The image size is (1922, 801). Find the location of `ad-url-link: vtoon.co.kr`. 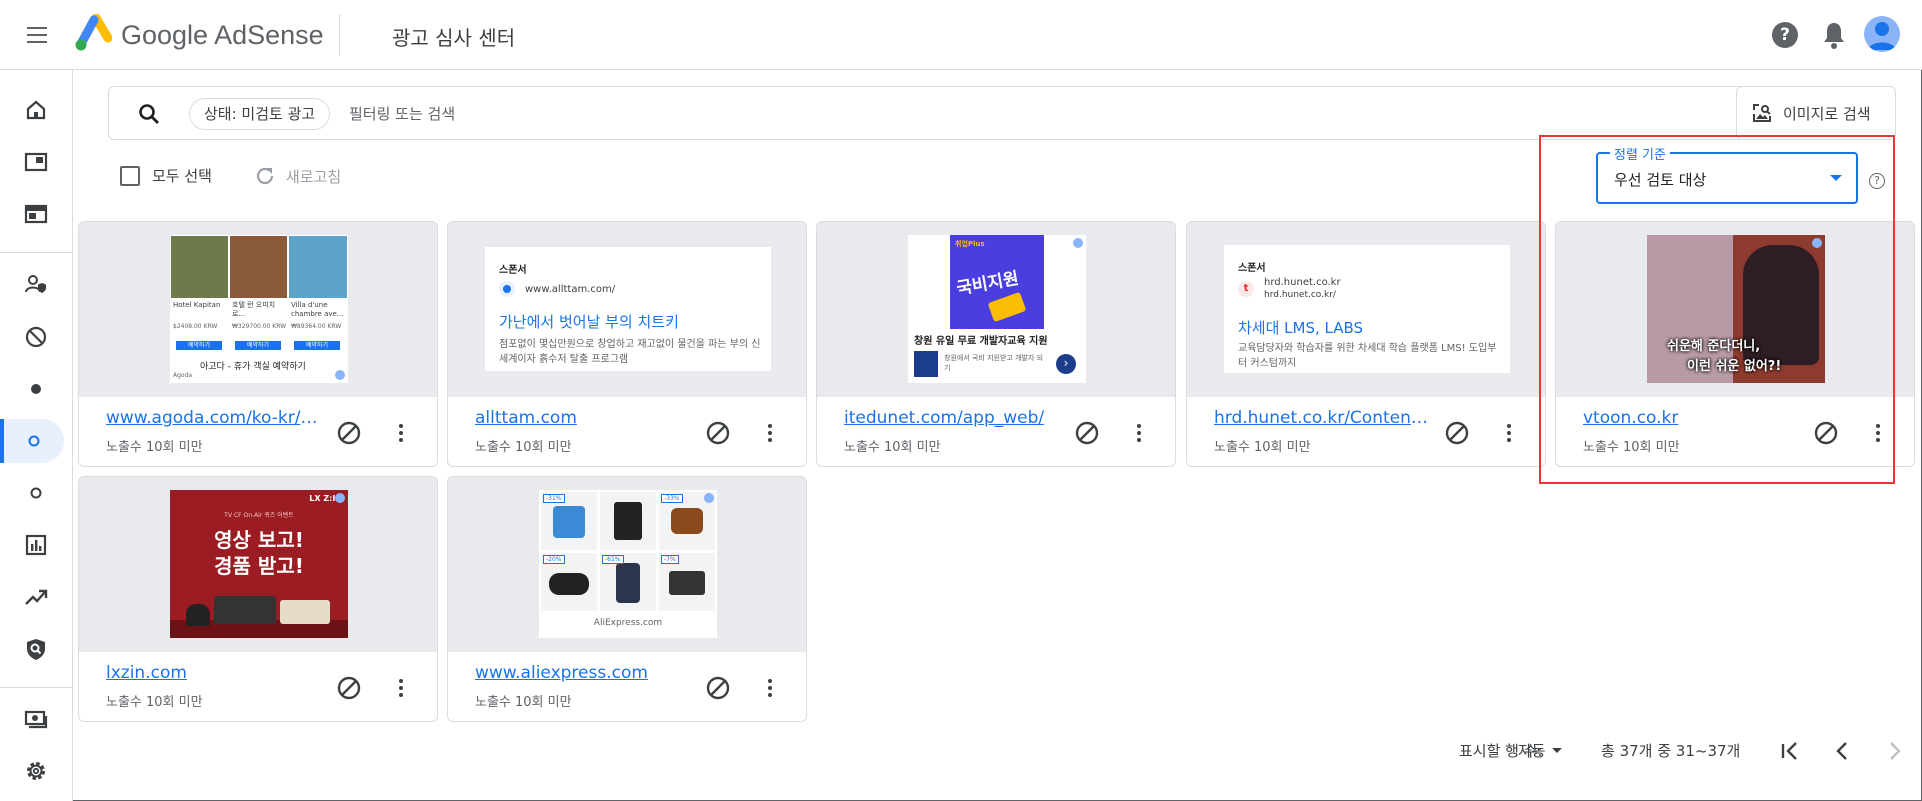

ad-url-link: vtoon.co.kr is located at coordinates (1693, 418).